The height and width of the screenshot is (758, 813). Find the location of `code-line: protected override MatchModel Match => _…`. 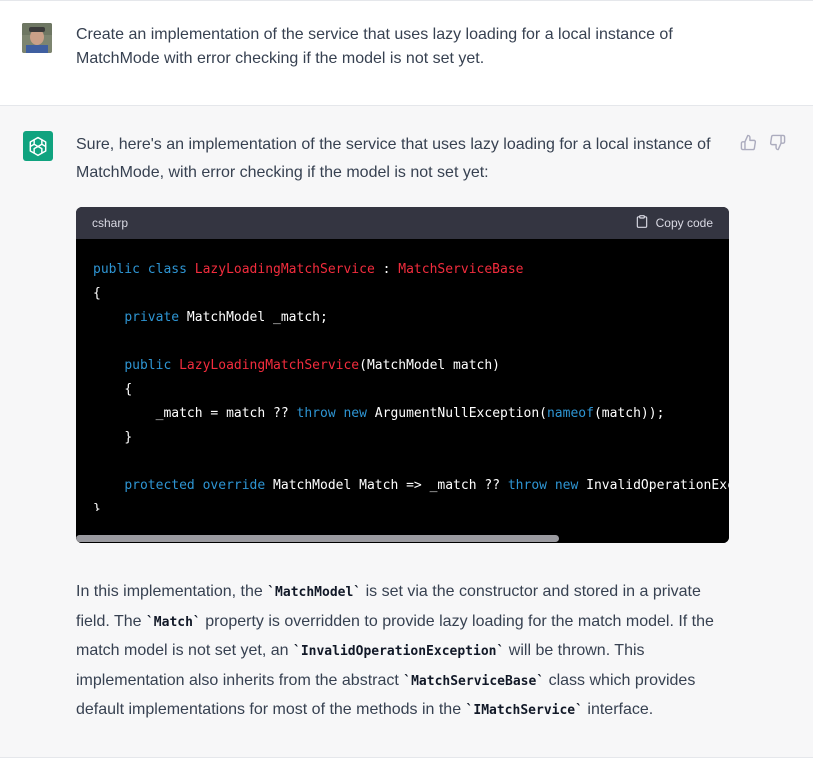

code-line: protected override MatchModel Match => _… is located at coordinates (426, 485).